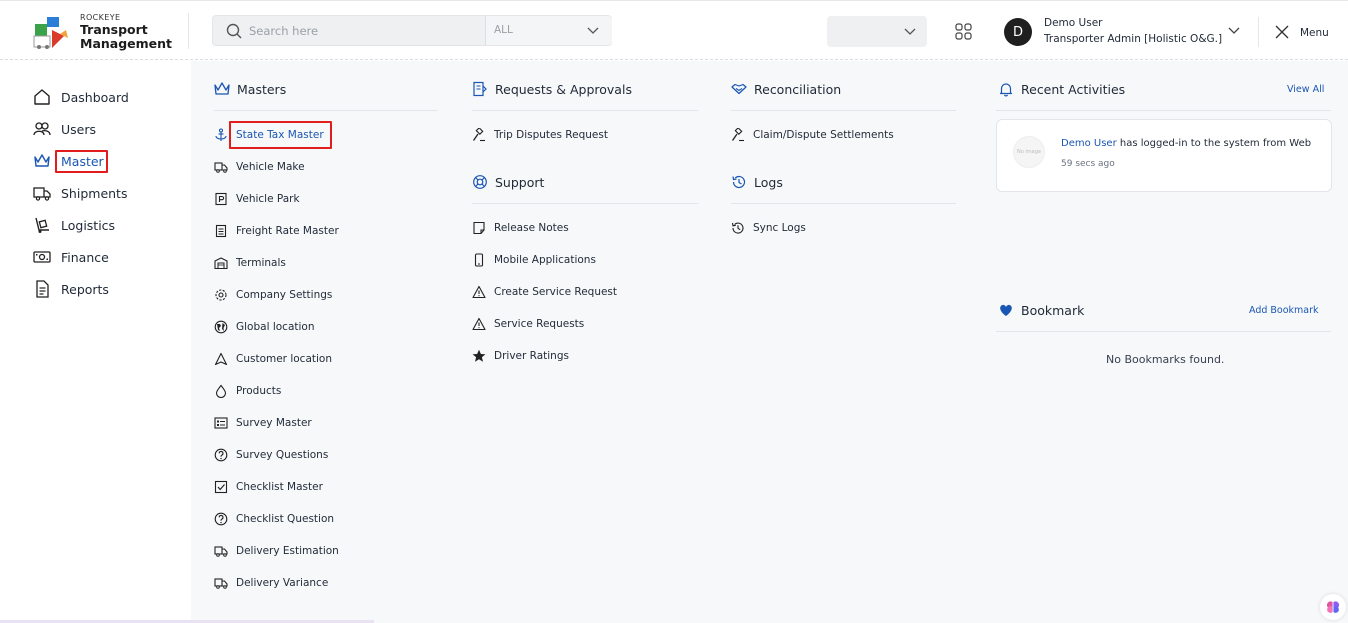 This screenshot has width=1348, height=623. I want to click on checkbox-icon, so click(221, 487).